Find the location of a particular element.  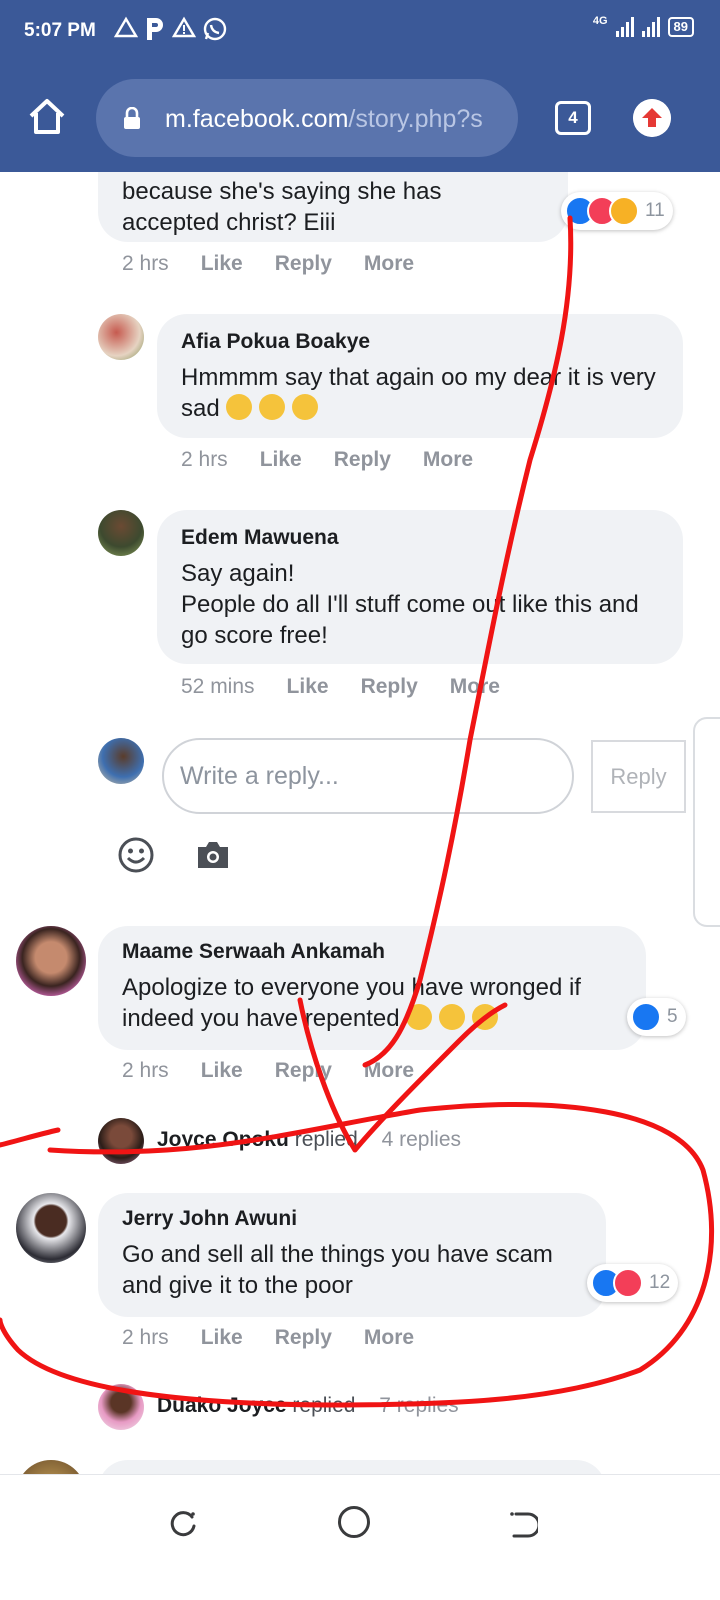

status-time: 5:07 PM is located at coordinates (60, 30).